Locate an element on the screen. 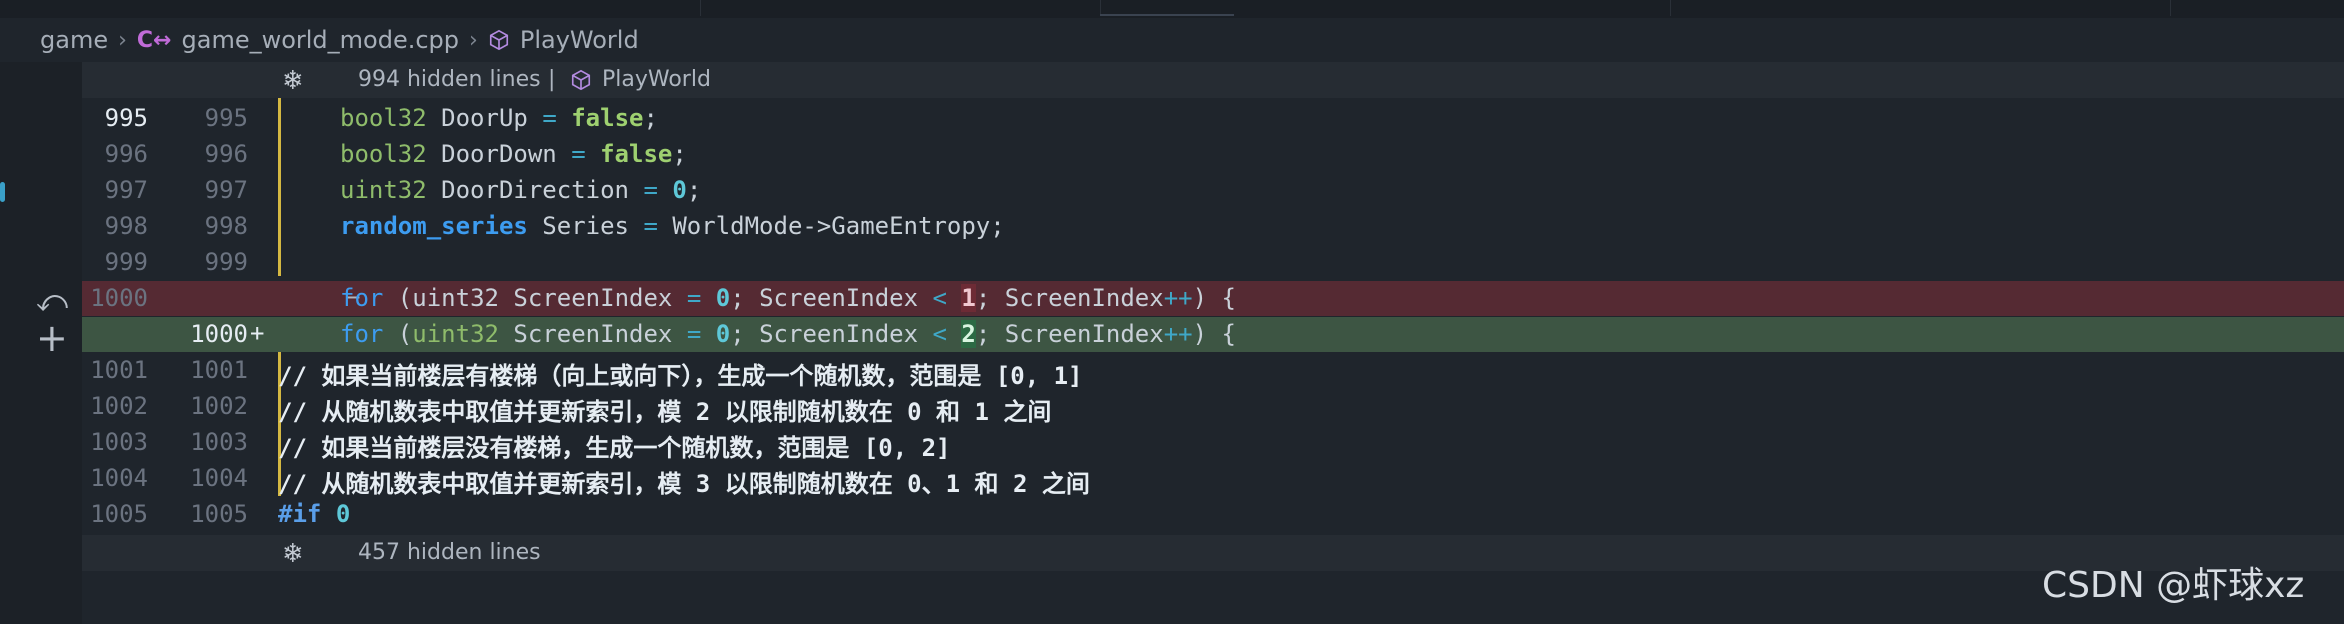 Image resolution: width=2344 pixels, height=624 pixels. line-number-right: 998 is located at coordinates (226, 226).